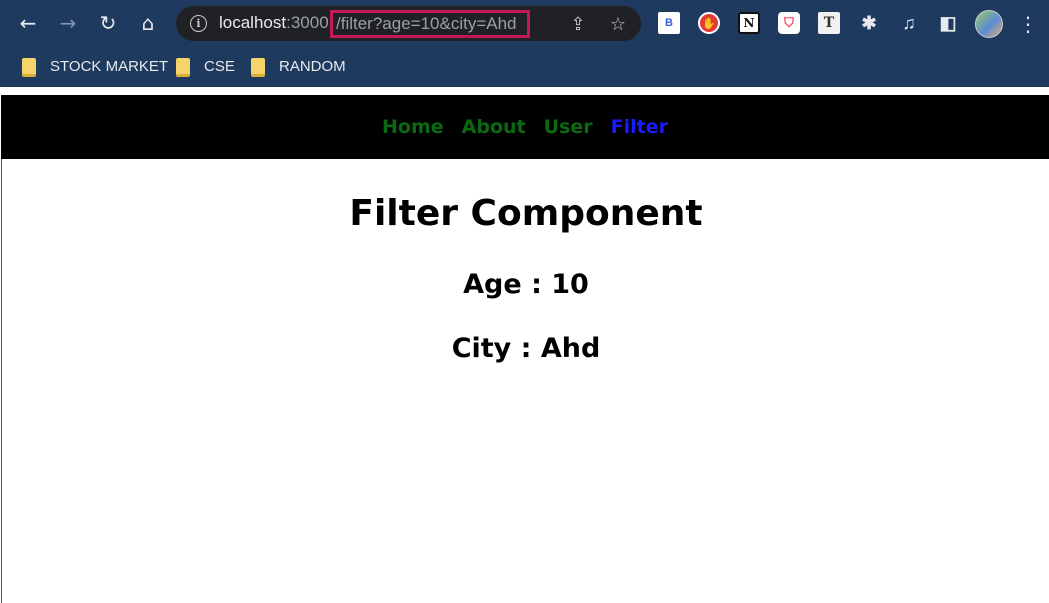 Image resolution: width=1049 pixels, height=603 pixels. Describe the element at coordinates (307, 22) in the screenshot. I see `url-port: :3000` at that location.